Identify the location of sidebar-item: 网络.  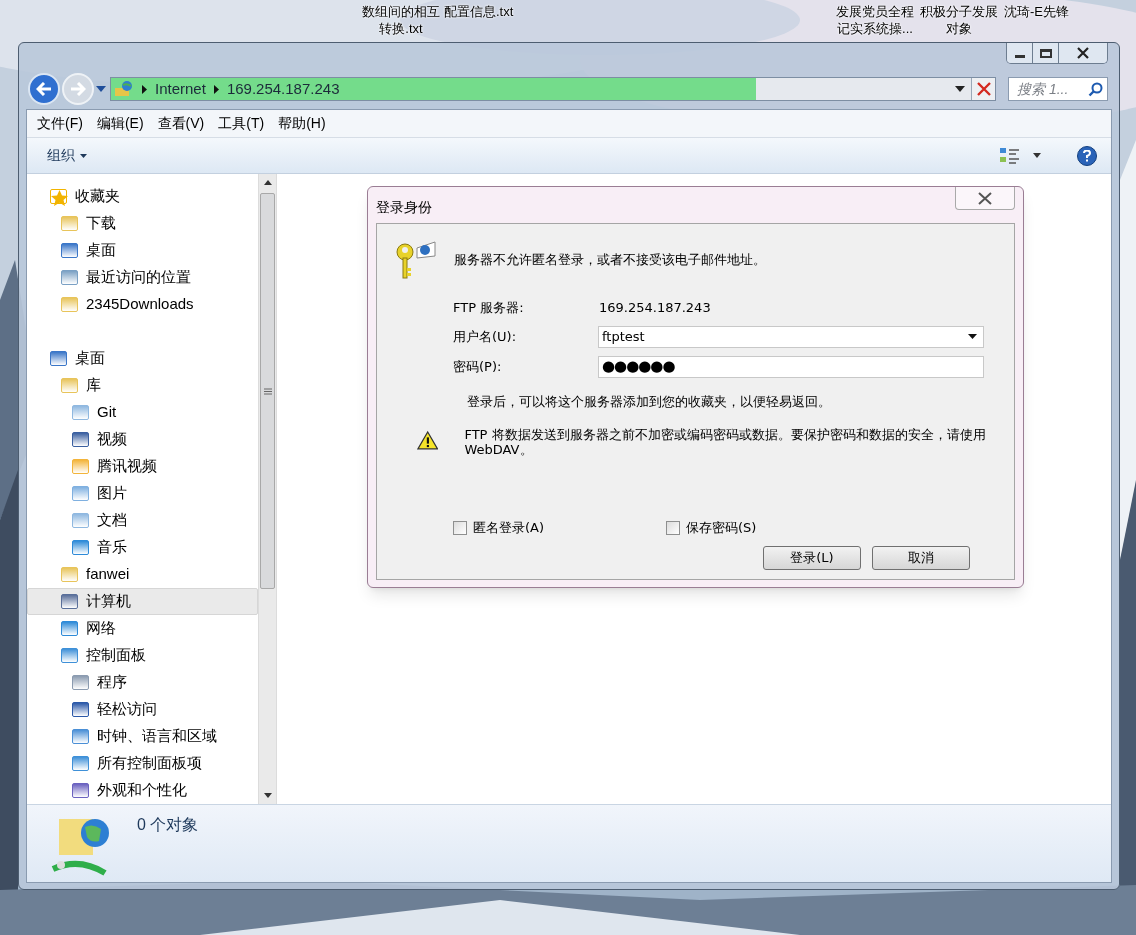
(142, 628).